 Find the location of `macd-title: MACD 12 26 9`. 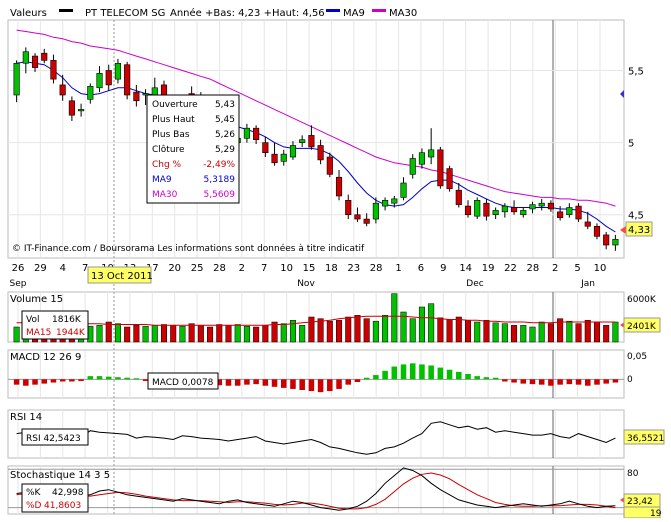

macd-title: MACD 12 26 9 is located at coordinates (45, 357).